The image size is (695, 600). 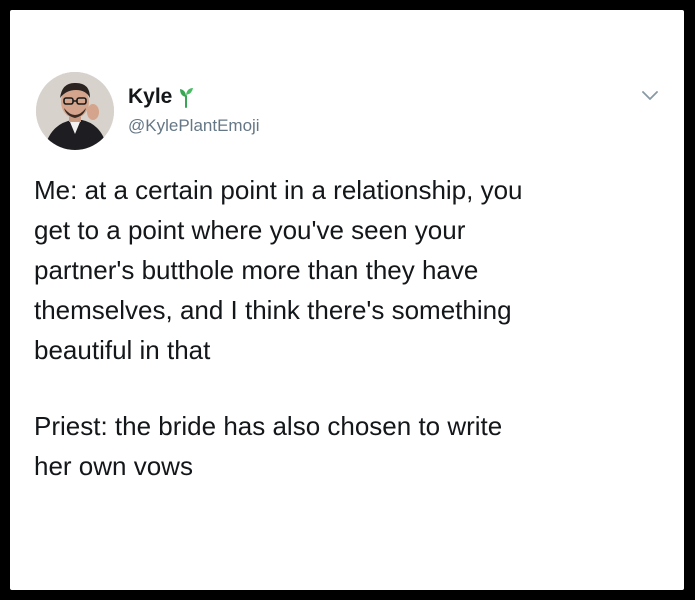 What do you see at coordinates (150, 97) in the screenshot?
I see `author-display-name: Kyle` at bounding box center [150, 97].